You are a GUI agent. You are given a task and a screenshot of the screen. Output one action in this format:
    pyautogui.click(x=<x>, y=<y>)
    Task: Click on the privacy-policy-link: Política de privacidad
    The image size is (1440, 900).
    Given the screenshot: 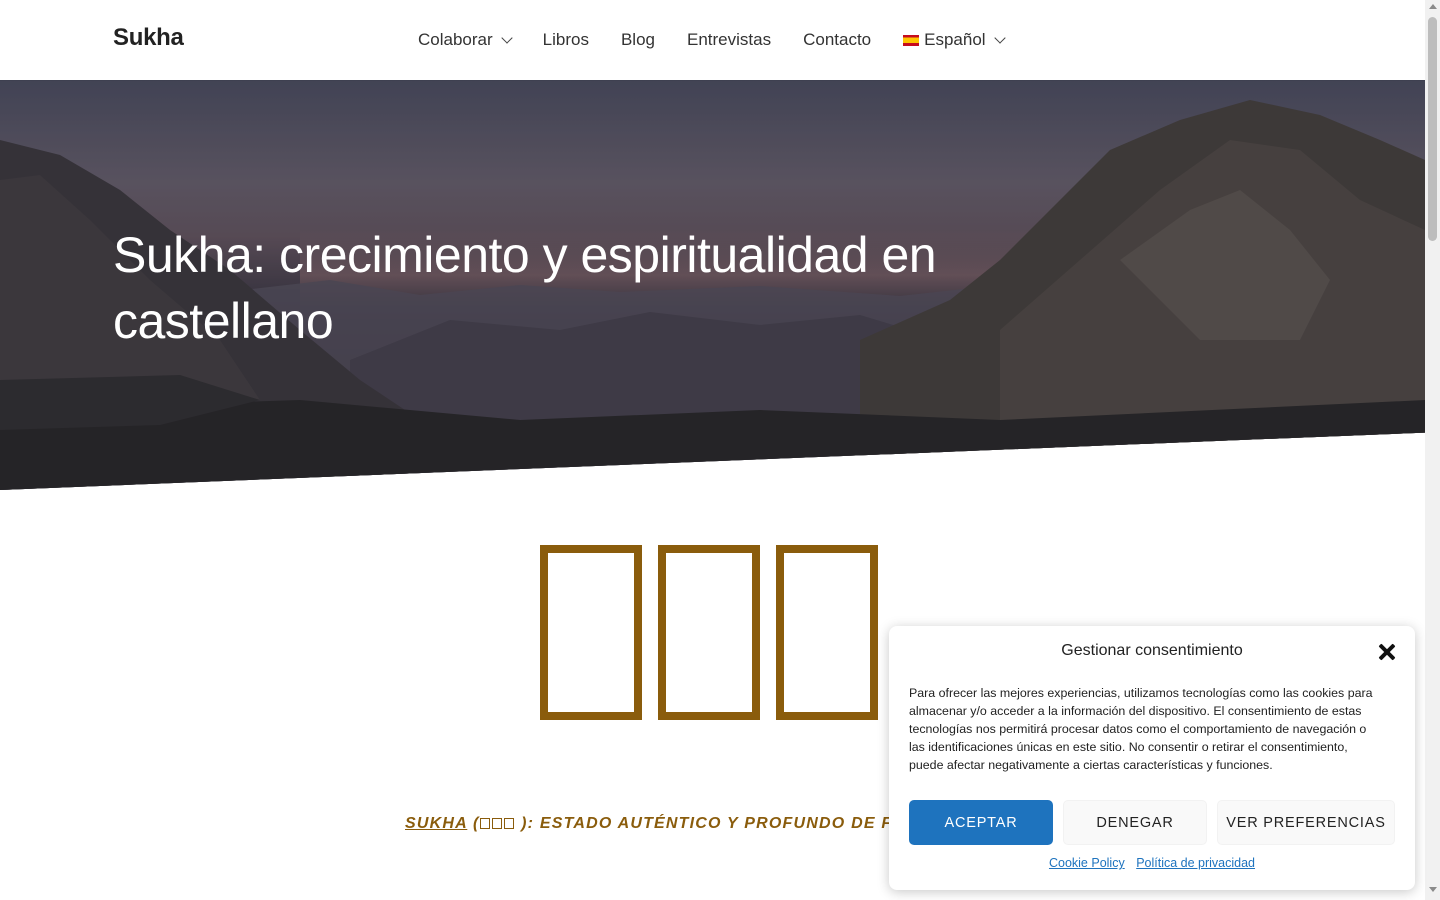 What is the action you would take?
    pyautogui.click(x=1195, y=863)
    